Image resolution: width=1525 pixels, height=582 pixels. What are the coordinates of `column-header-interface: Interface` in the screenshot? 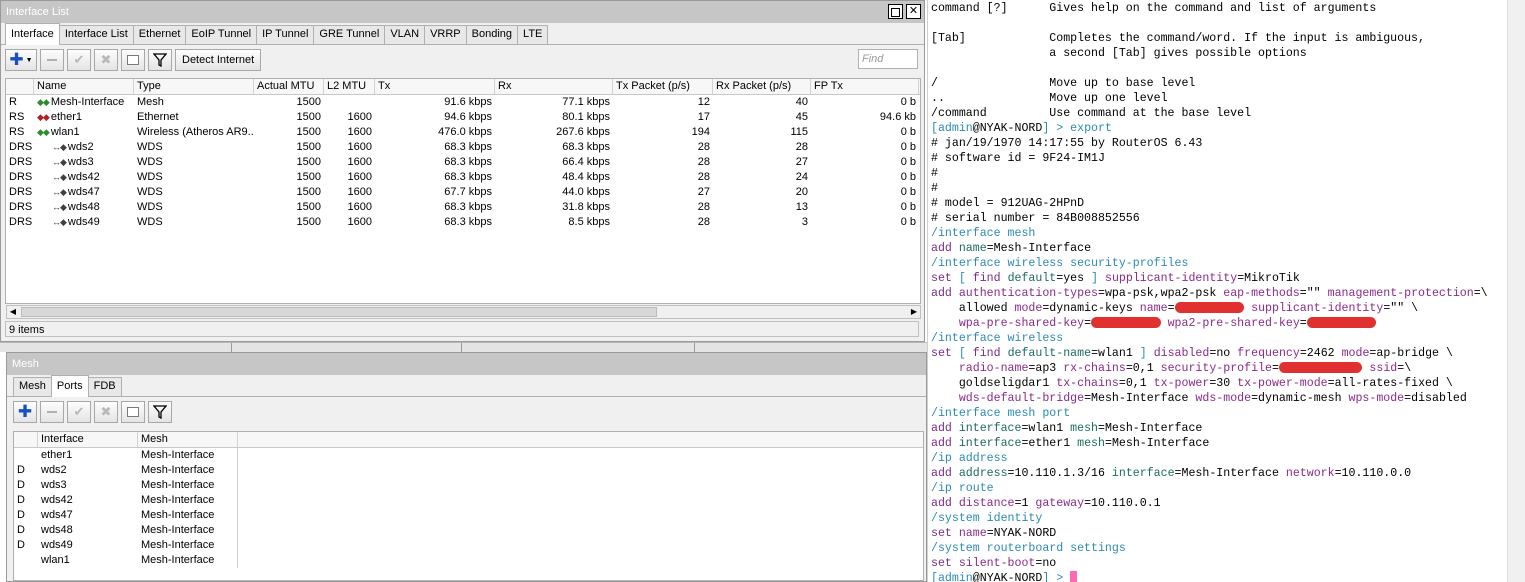 It's located at (88, 439).